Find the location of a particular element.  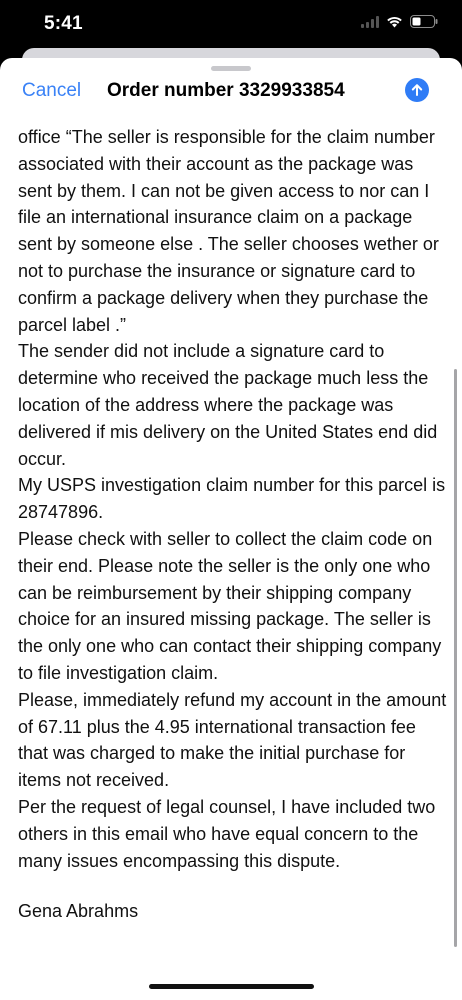

scrollbar is located at coordinates (455, 658).